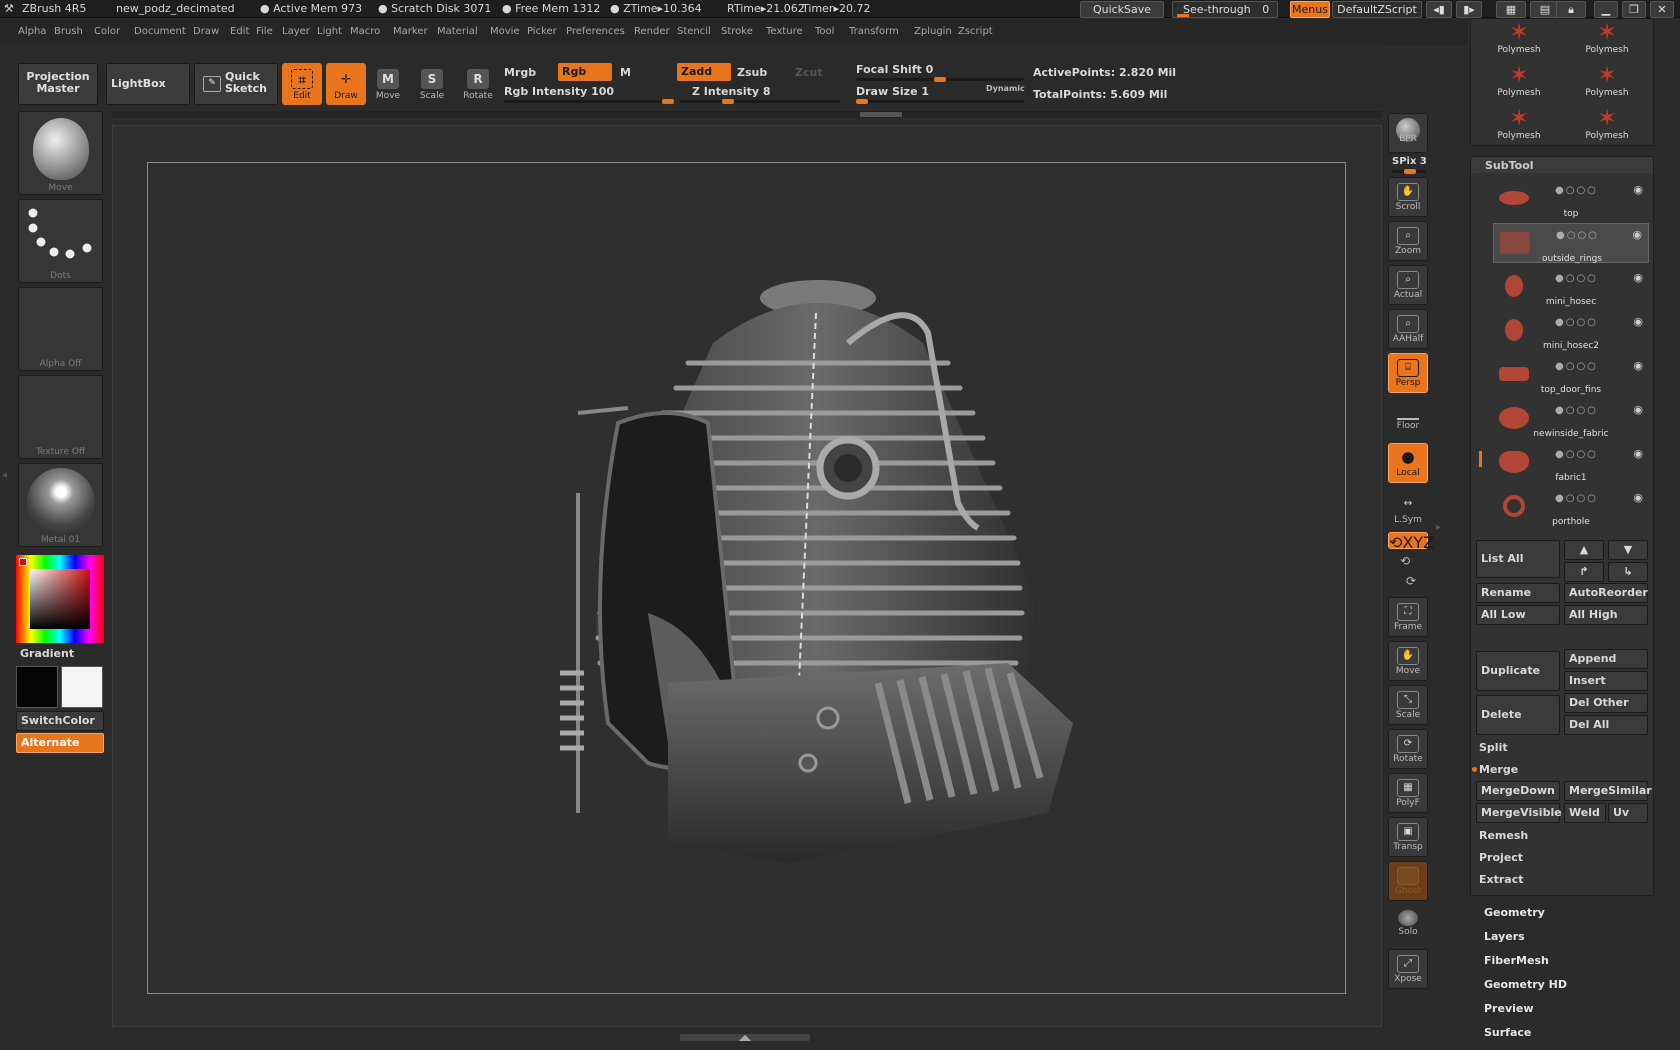 Image resolution: width=1680 pixels, height=1050 pixels. Describe the element at coordinates (1571, 375) in the screenshot. I see `subtool-item-top-door-fins: ●○○○ ◉ top_door_fins` at that location.